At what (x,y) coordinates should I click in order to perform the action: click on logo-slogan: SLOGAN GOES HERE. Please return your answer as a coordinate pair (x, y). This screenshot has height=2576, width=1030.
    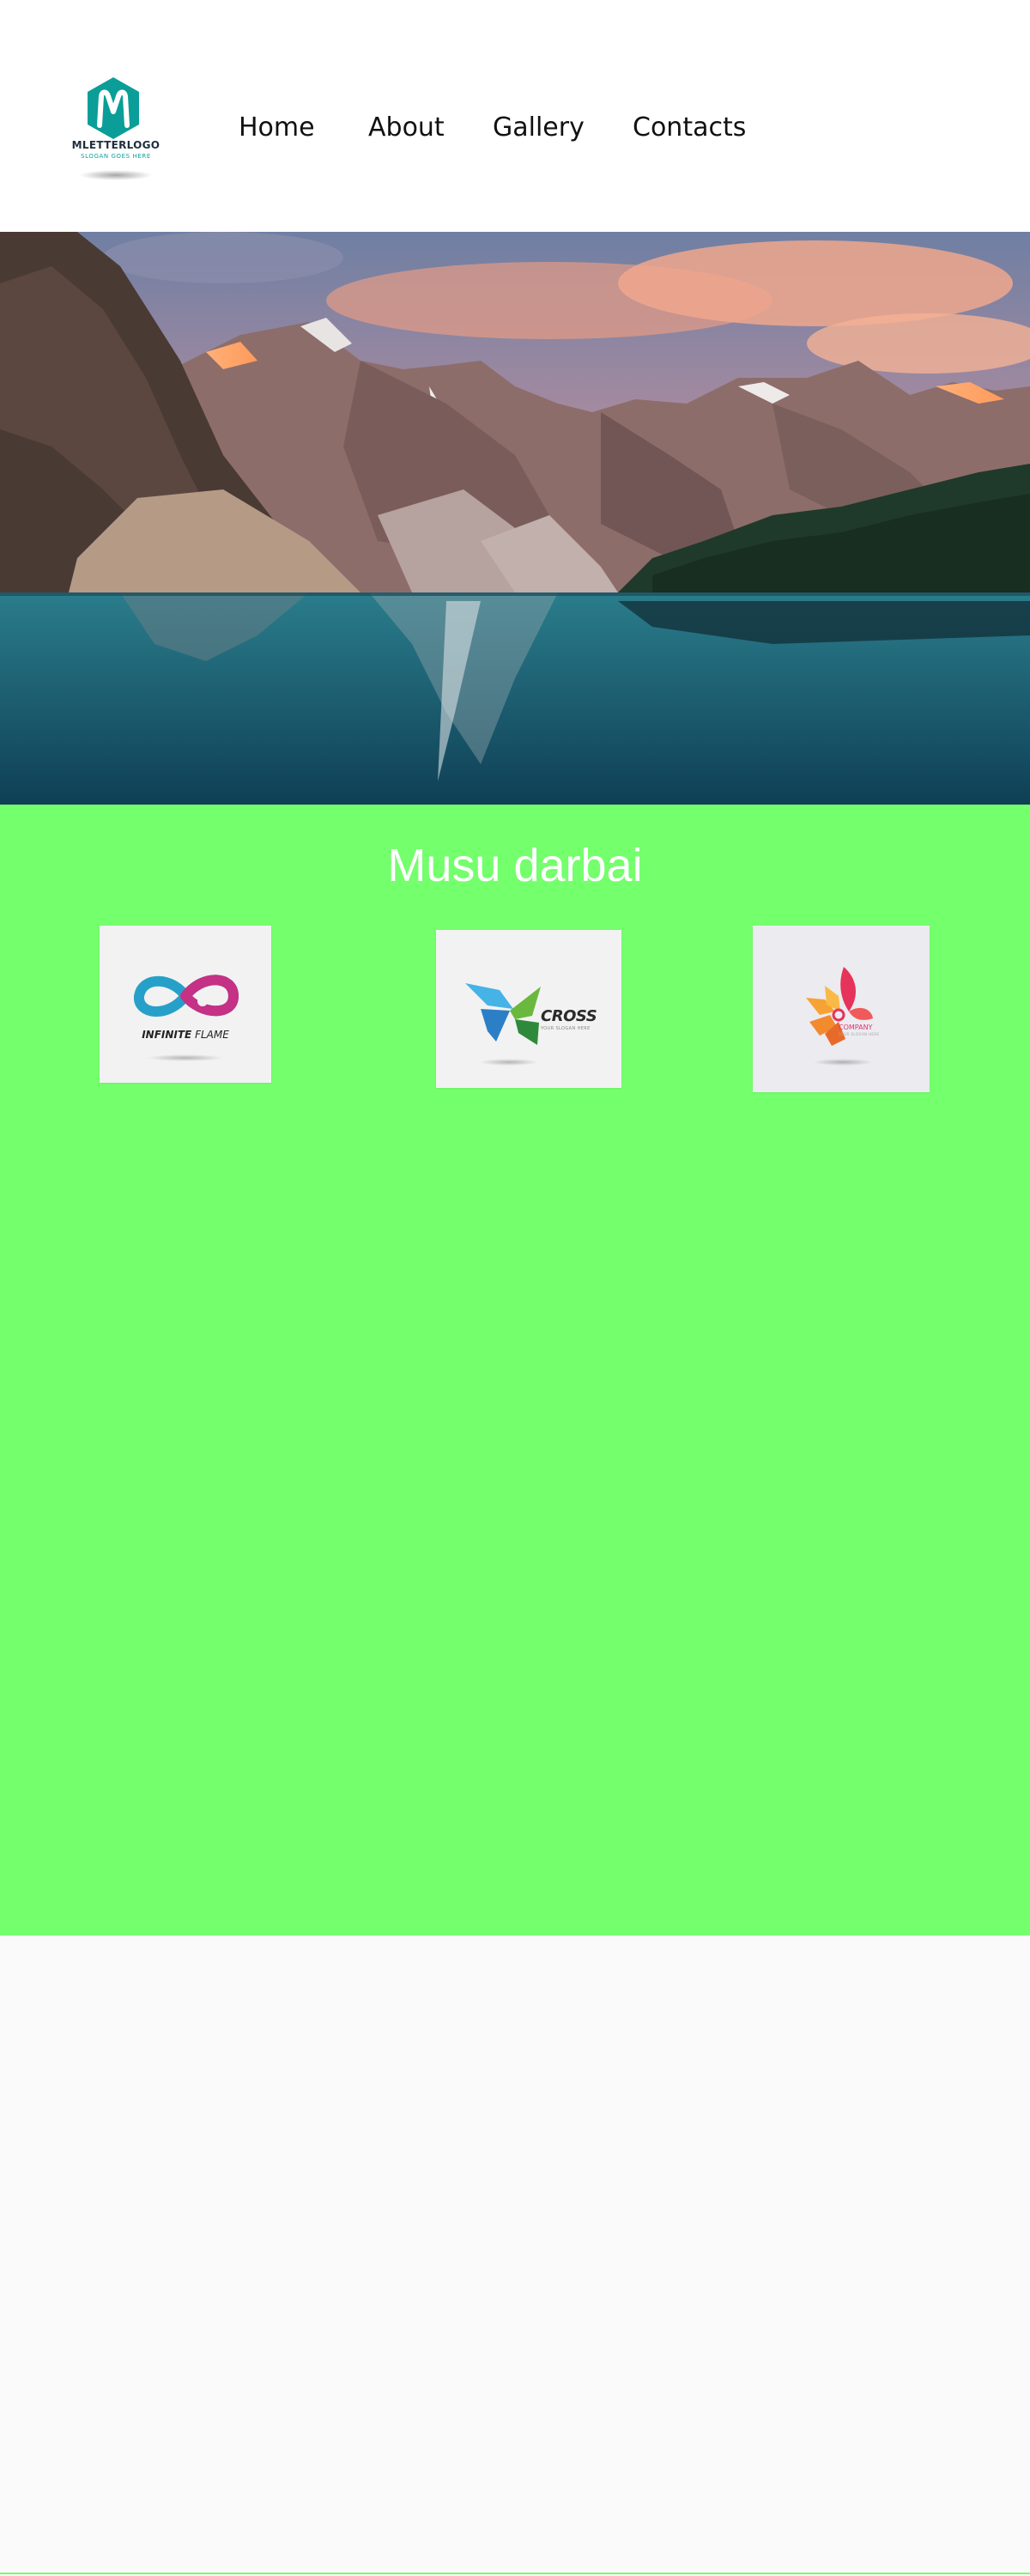
    Looking at the image, I should click on (116, 156).